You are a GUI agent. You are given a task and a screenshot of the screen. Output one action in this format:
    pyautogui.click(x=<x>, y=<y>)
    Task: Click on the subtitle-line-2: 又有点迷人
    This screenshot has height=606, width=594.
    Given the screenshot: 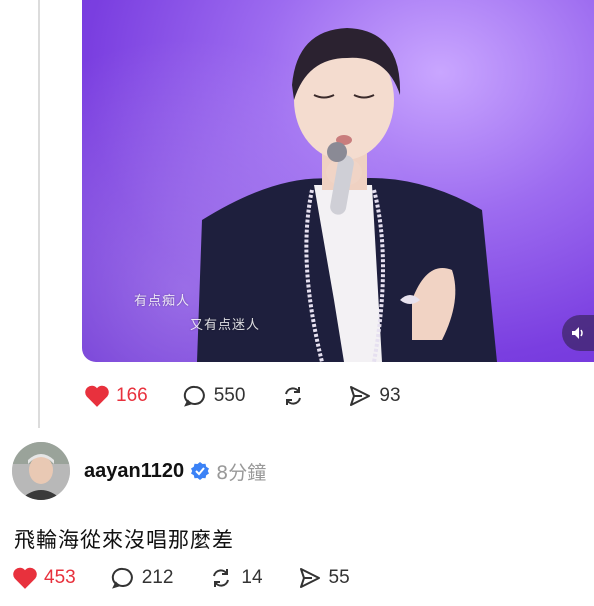 What is the action you would take?
    pyautogui.click(x=225, y=325)
    